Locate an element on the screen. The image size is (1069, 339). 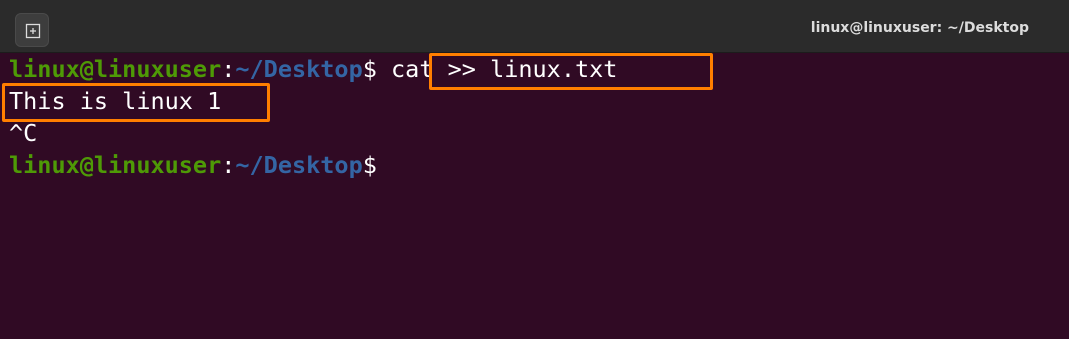
new-tab-icon is located at coordinates (33, 31).